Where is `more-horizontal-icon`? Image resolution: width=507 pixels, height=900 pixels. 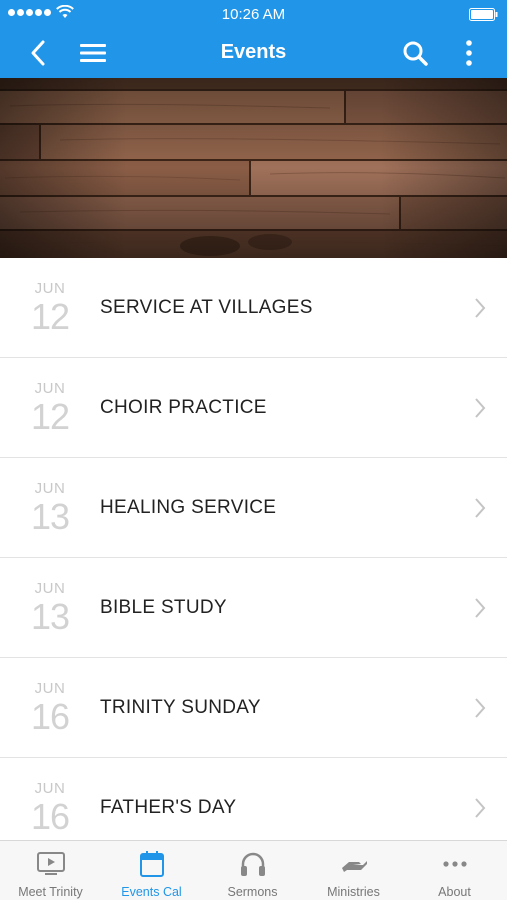
more-horizontal-icon is located at coordinates (455, 864).